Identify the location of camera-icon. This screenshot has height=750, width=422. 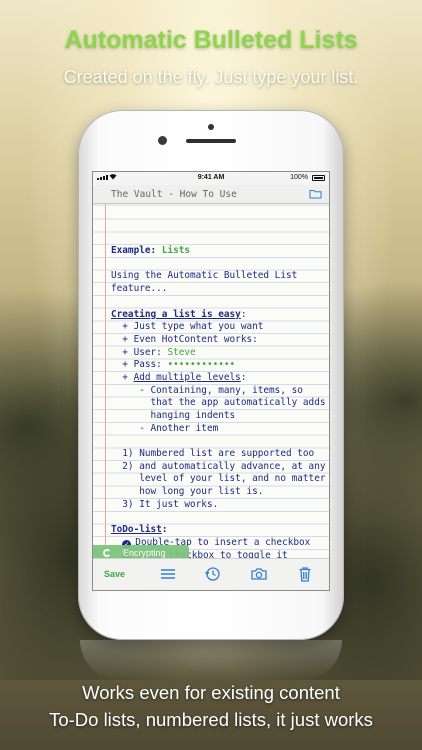
(259, 574).